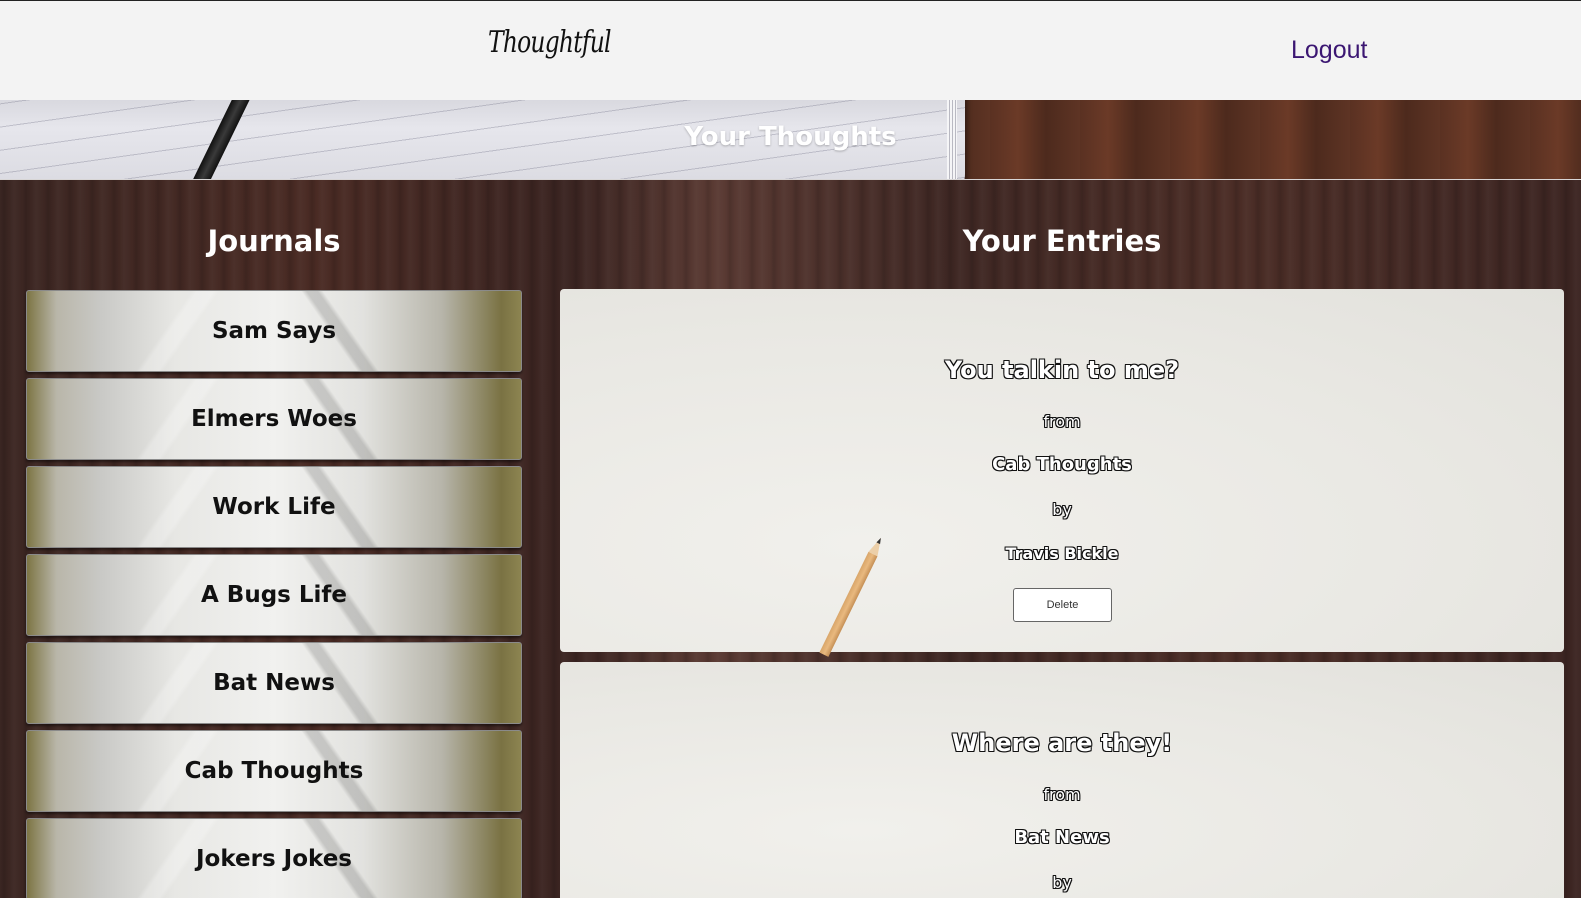 The height and width of the screenshot is (898, 1581). What do you see at coordinates (1062, 605) in the screenshot?
I see `delete-entry-button: Delete` at bounding box center [1062, 605].